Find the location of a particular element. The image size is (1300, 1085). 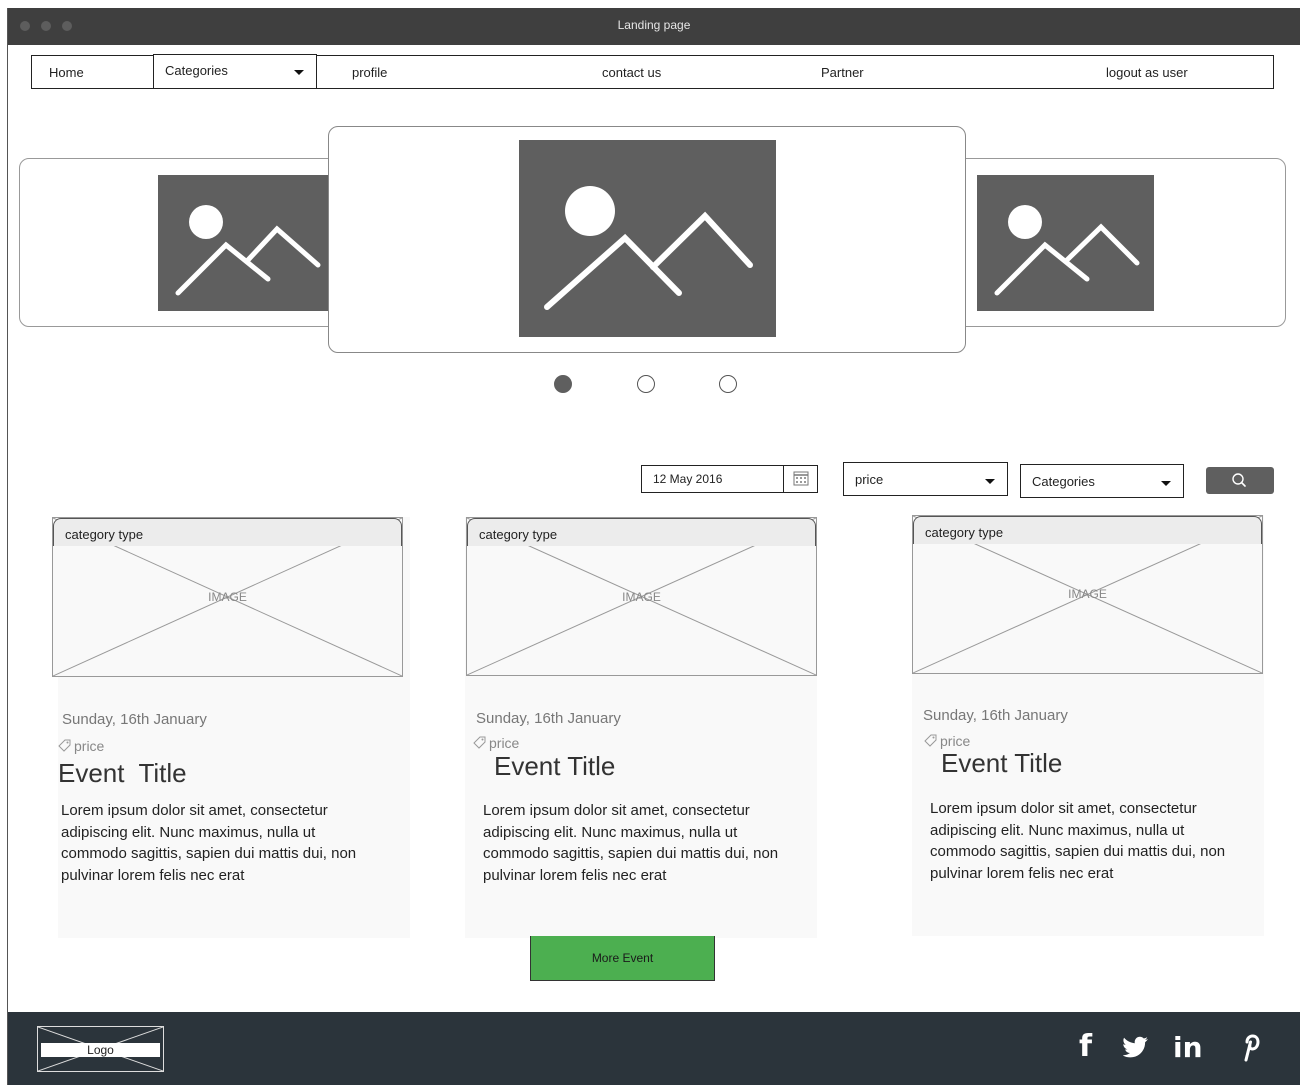

date-filter-value: 12 May 2016 is located at coordinates (688, 479).